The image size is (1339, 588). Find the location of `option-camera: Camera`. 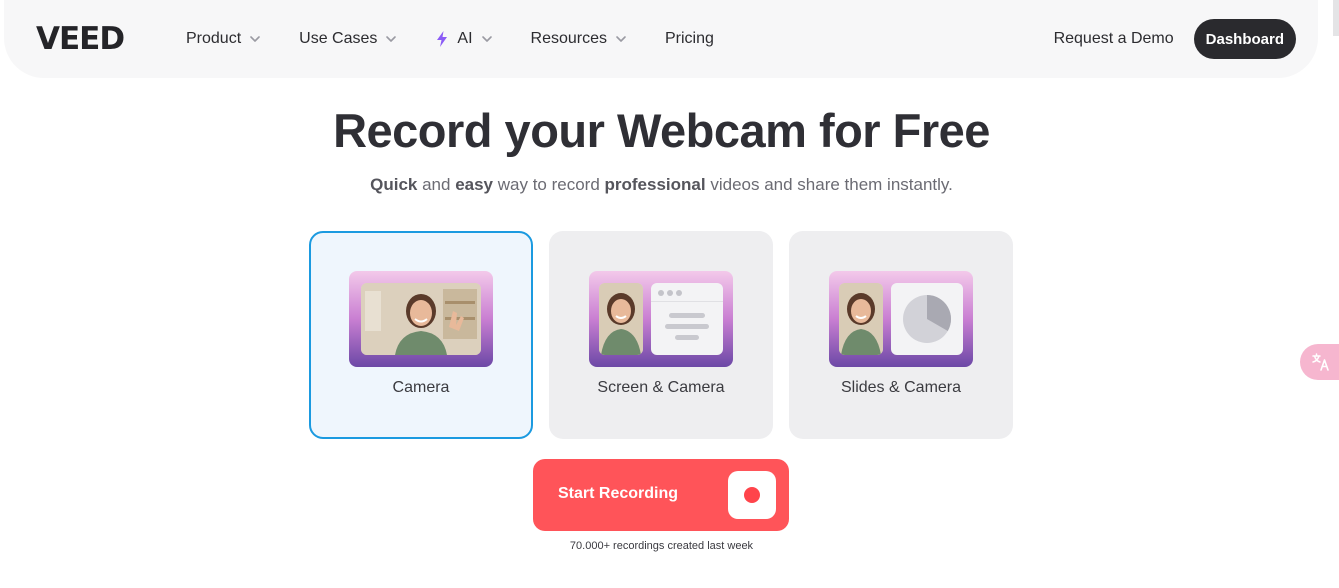

option-camera: Camera is located at coordinates (421, 335).